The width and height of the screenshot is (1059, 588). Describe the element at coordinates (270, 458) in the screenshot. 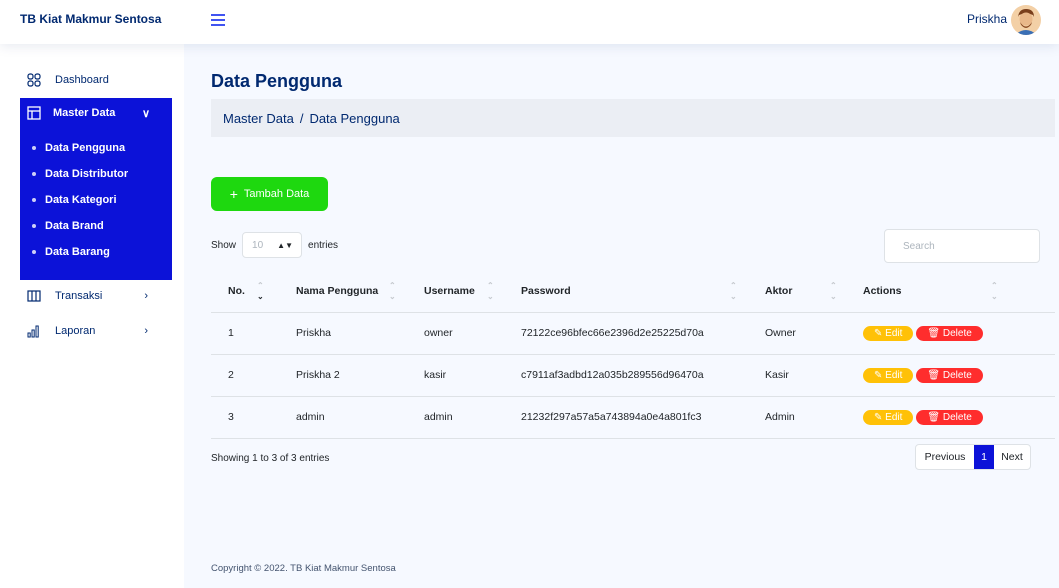

I see `table-info: Showing 1 to 3 of 3 entries` at that location.